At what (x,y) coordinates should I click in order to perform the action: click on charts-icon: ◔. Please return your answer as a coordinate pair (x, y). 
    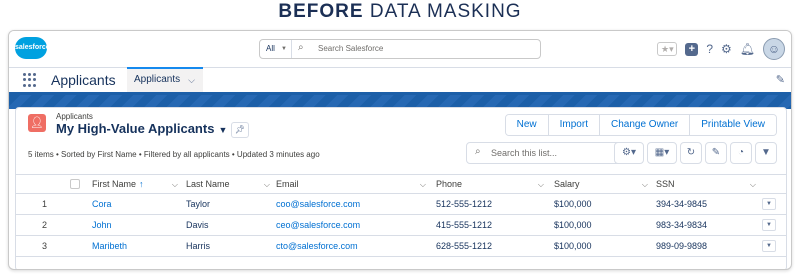
    Looking at the image, I should click on (741, 153).